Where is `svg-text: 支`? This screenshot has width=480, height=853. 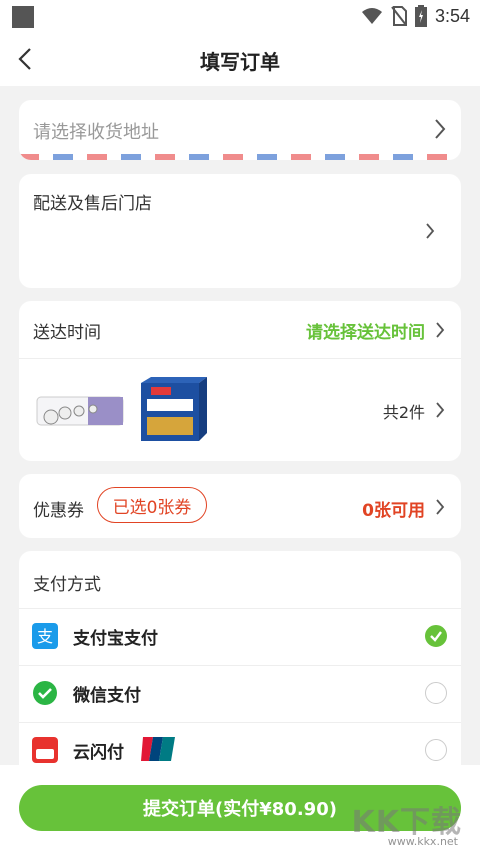 svg-text: 支 is located at coordinates (45, 636).